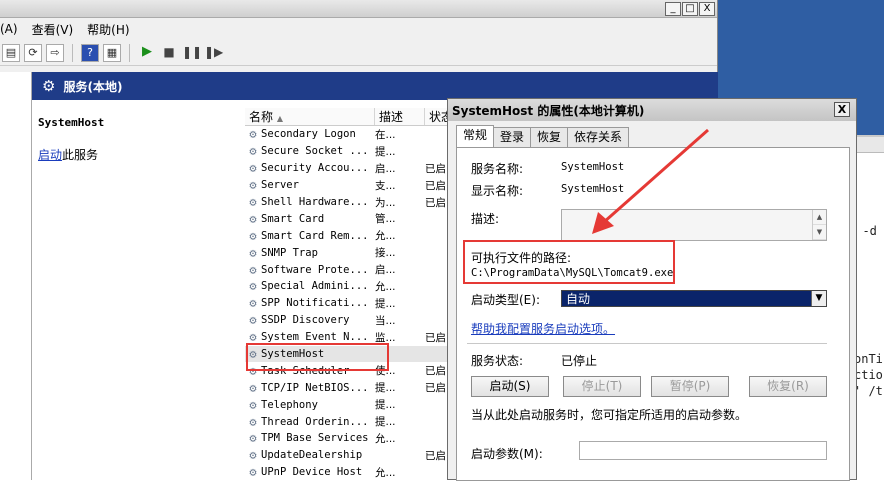 The image size is (884, 481). What do you see at coordinates (112, 52) in the screenshot?
I see `properties-icon: ▦` at bounding box center [112, 52].